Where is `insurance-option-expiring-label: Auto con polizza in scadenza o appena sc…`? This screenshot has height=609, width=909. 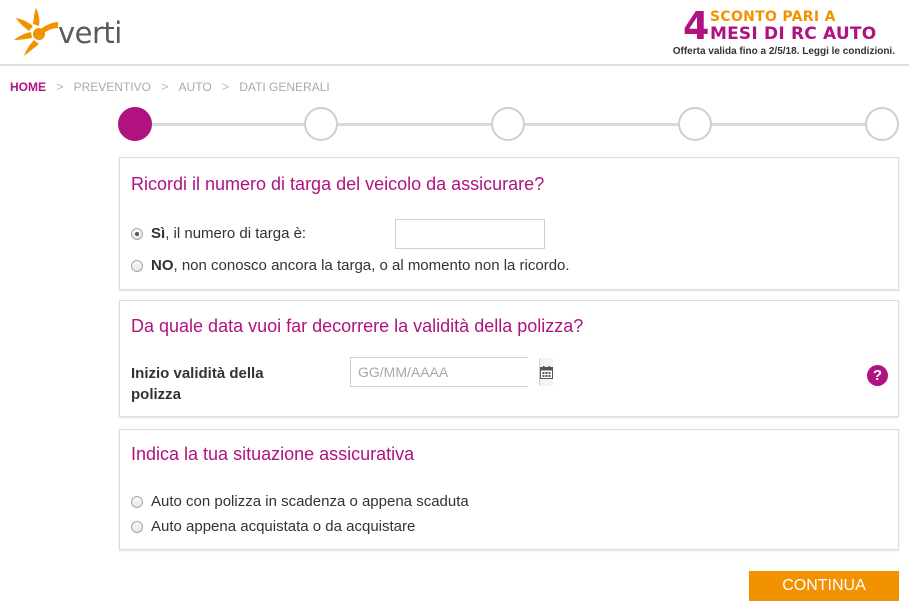
insurance-option-expiring-label: Auto con polizza in scadenza o appena sc… is located at coordinates (310, 501).